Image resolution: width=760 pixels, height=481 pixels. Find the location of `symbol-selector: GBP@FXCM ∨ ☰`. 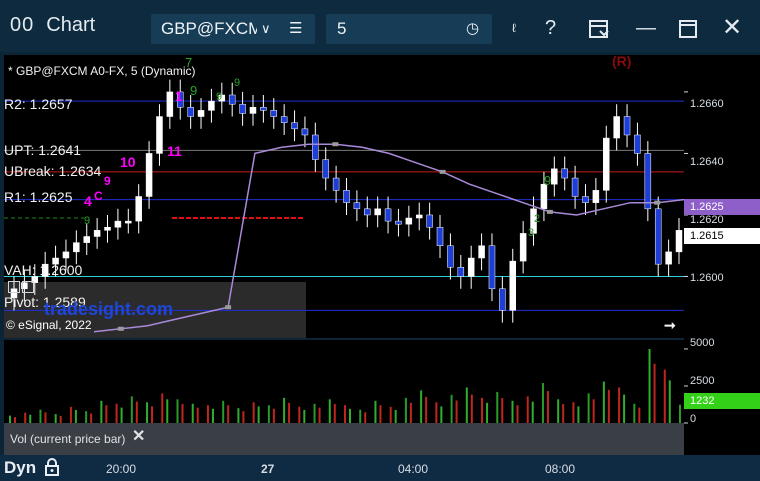

symbol-selector: GBP@FXCM ∨ ☰ is located at coordinates (233, 29).